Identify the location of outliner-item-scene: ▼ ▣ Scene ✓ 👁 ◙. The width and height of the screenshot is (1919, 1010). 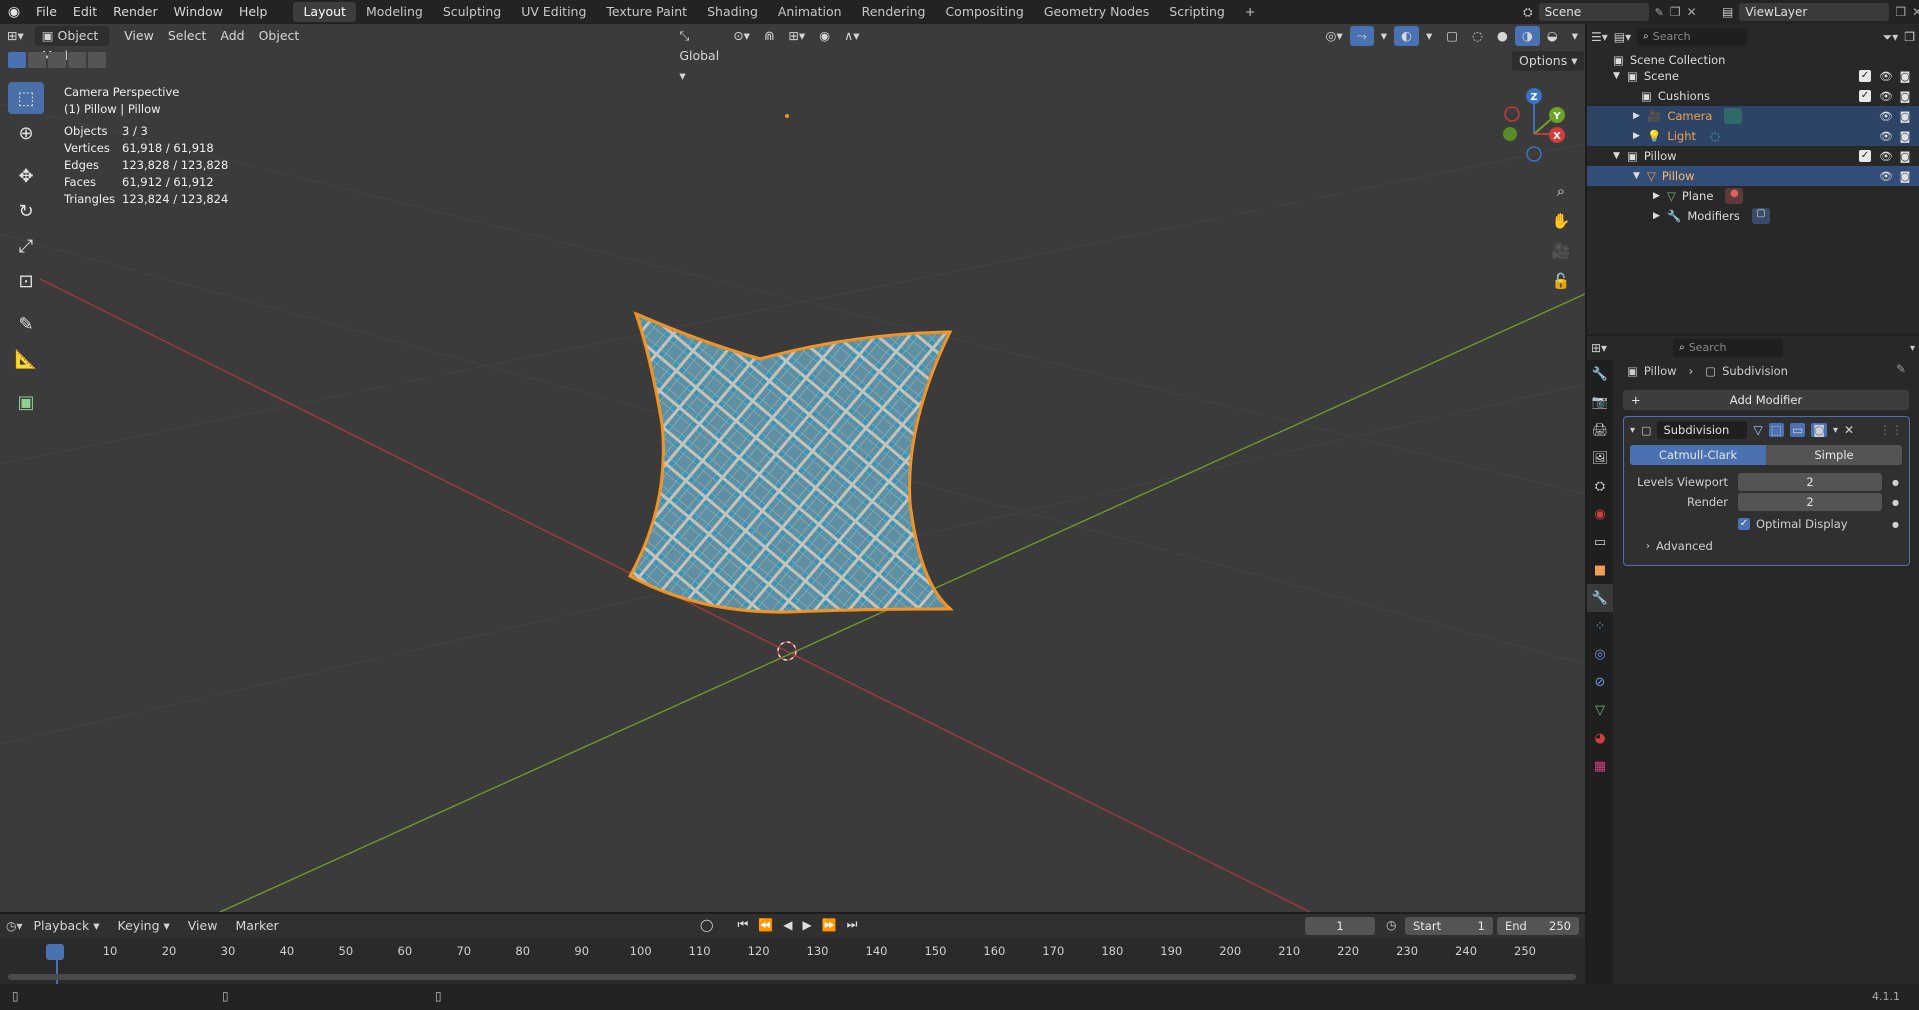
(1753, 76).